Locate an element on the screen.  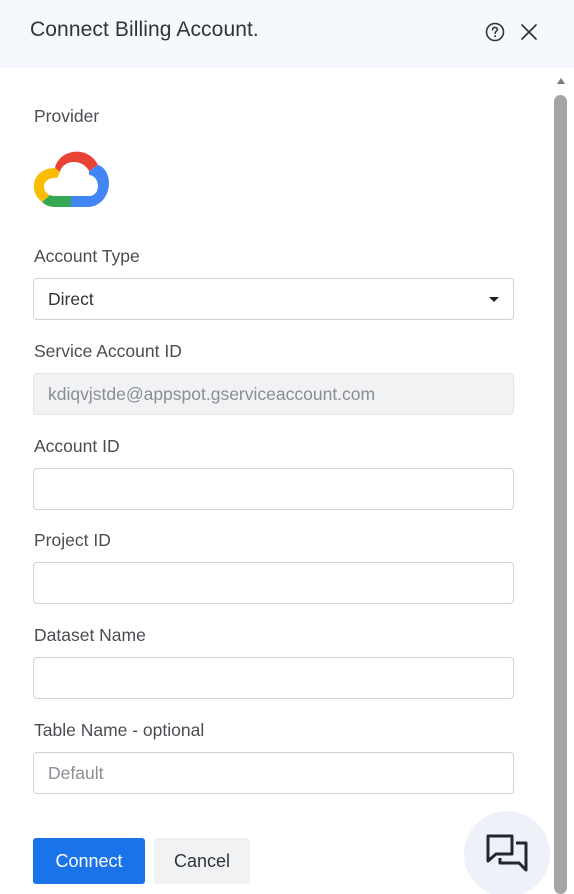
dialog-title: Connect Billing Account. is located at coordinates (144, 29).